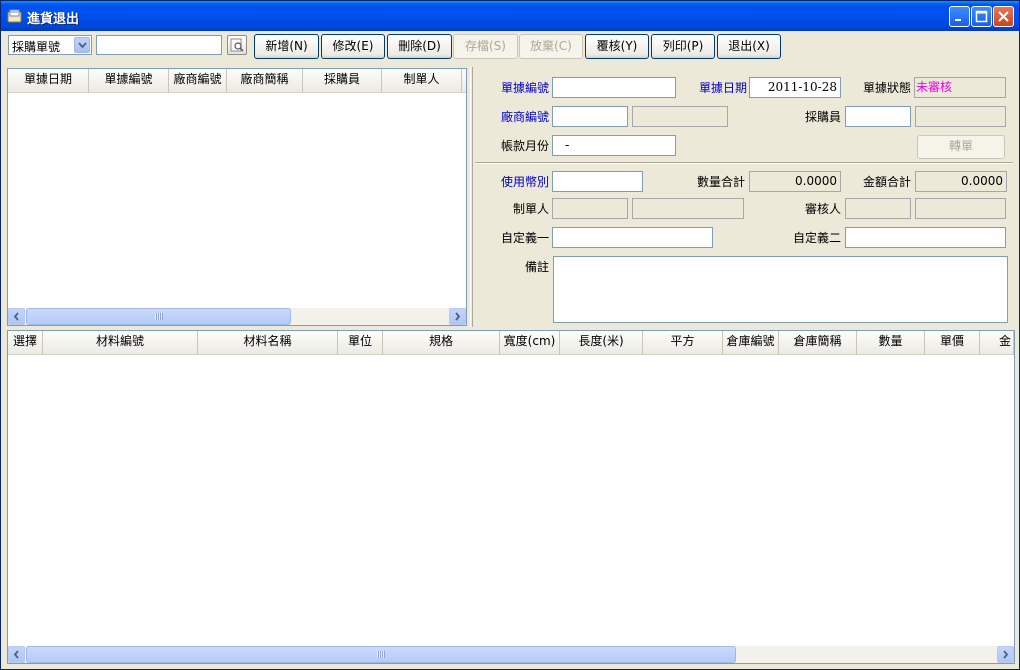 This screenshot has width=1020, height=670. Describe the element at coordinates (952, 343) in the screenshot. I see `column-header: 單價` at that location.